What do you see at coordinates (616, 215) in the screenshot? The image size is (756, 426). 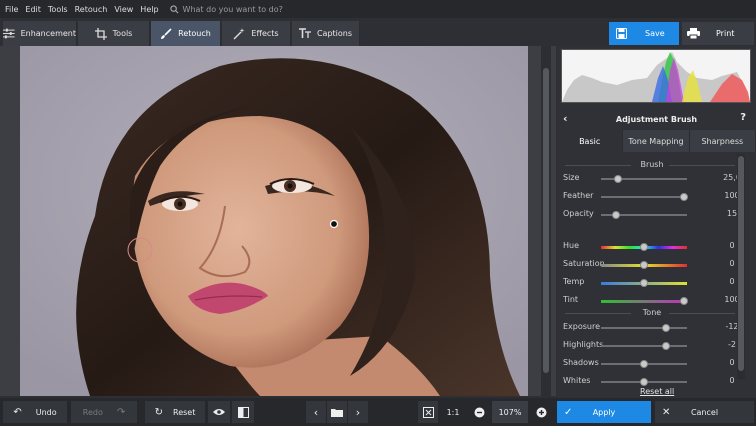 I see `opacity-slider-handle` at bounding box center [616, 215].